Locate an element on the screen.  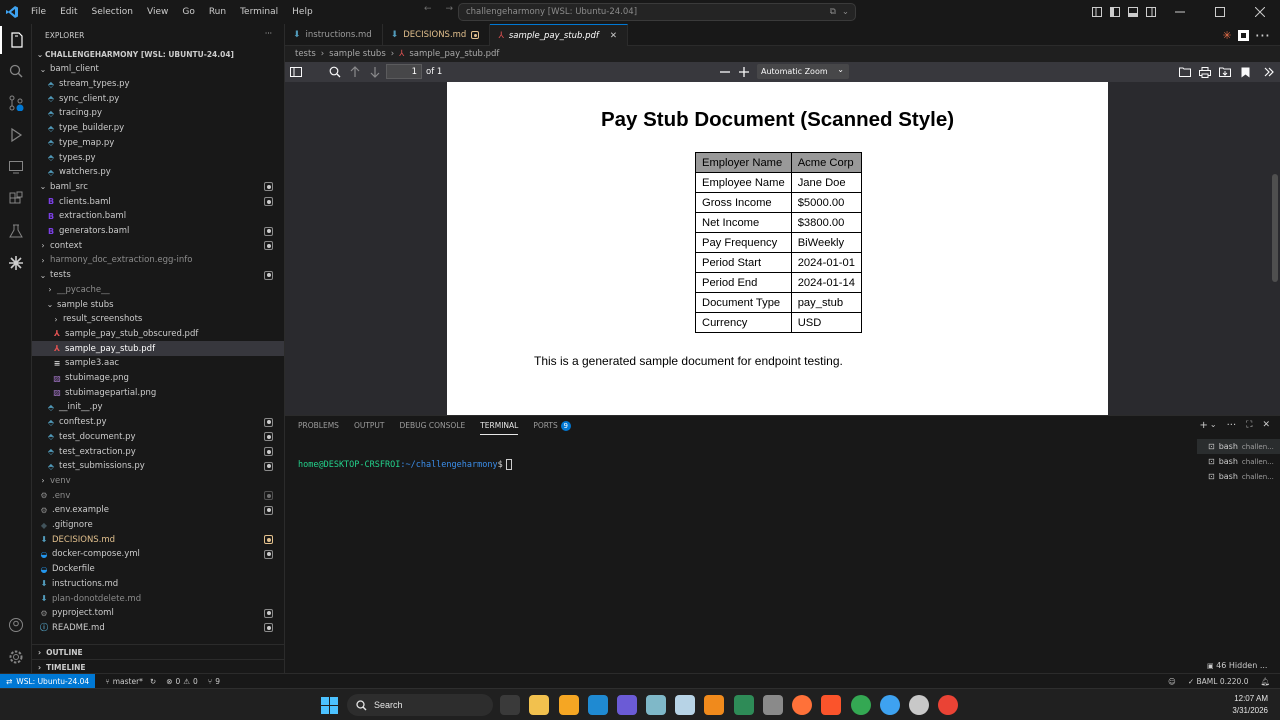
tree-file: ⅄ sample_pay_stub.pdf is located at coordinates (158, 348).